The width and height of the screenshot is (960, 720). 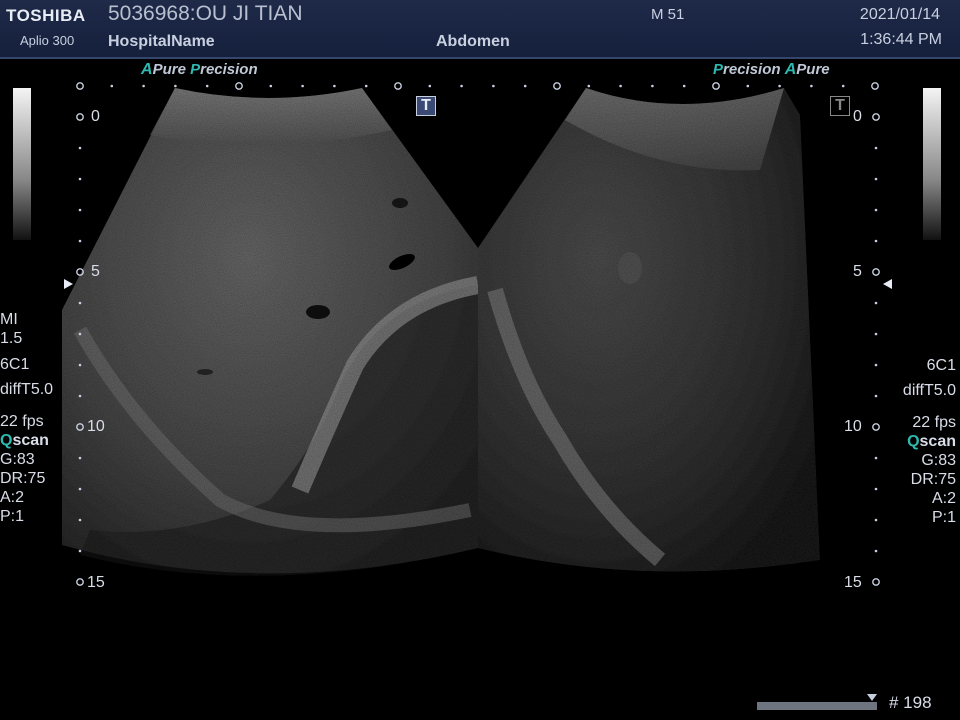 I want to click on frame-number: # 198, so click(x=910, y=702).